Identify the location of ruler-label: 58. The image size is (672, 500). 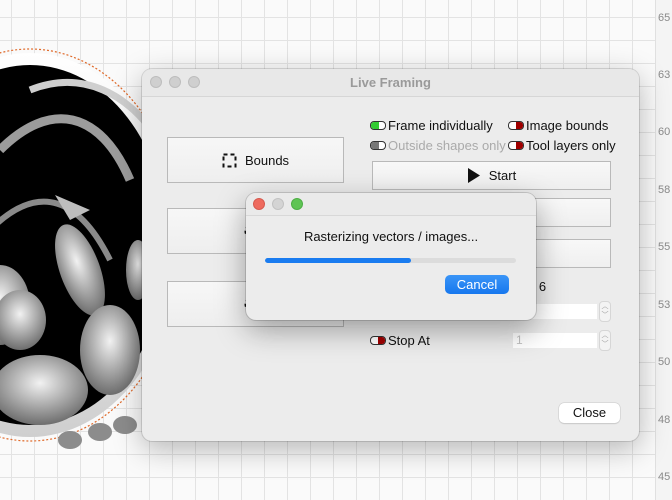
(664, 190).